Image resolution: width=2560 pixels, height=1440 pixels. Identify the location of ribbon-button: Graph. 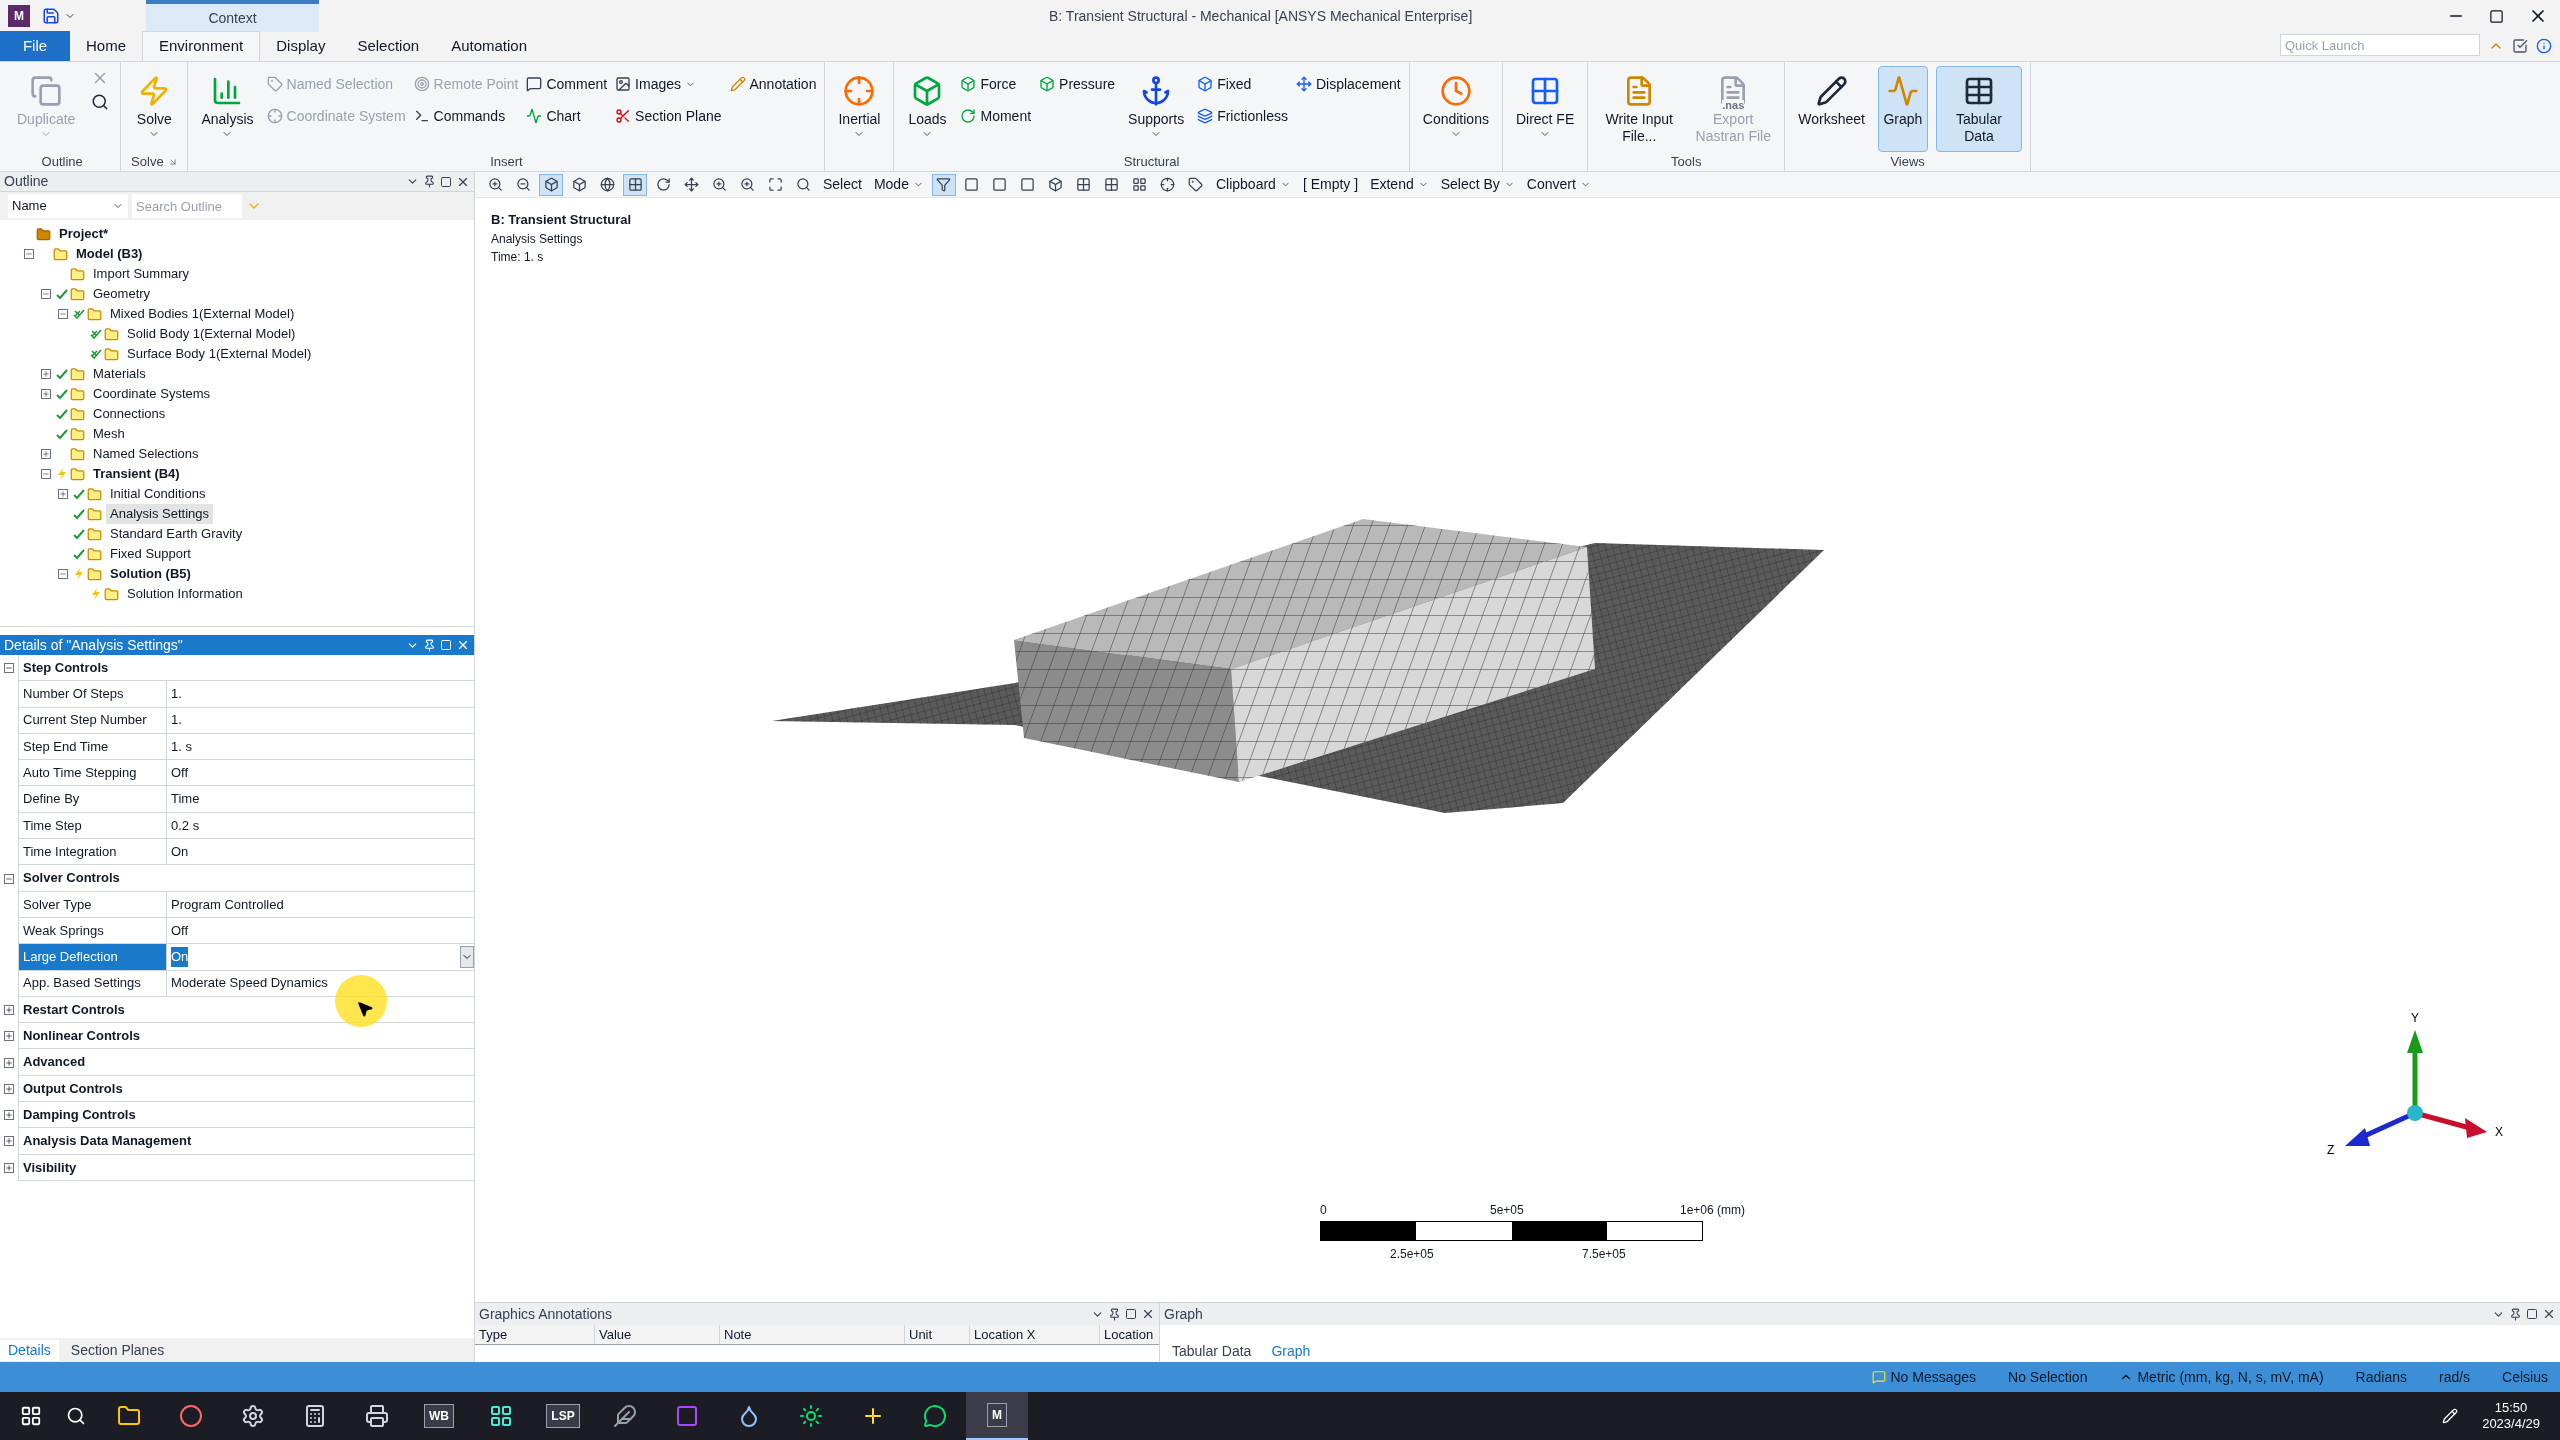
(1902, 109).